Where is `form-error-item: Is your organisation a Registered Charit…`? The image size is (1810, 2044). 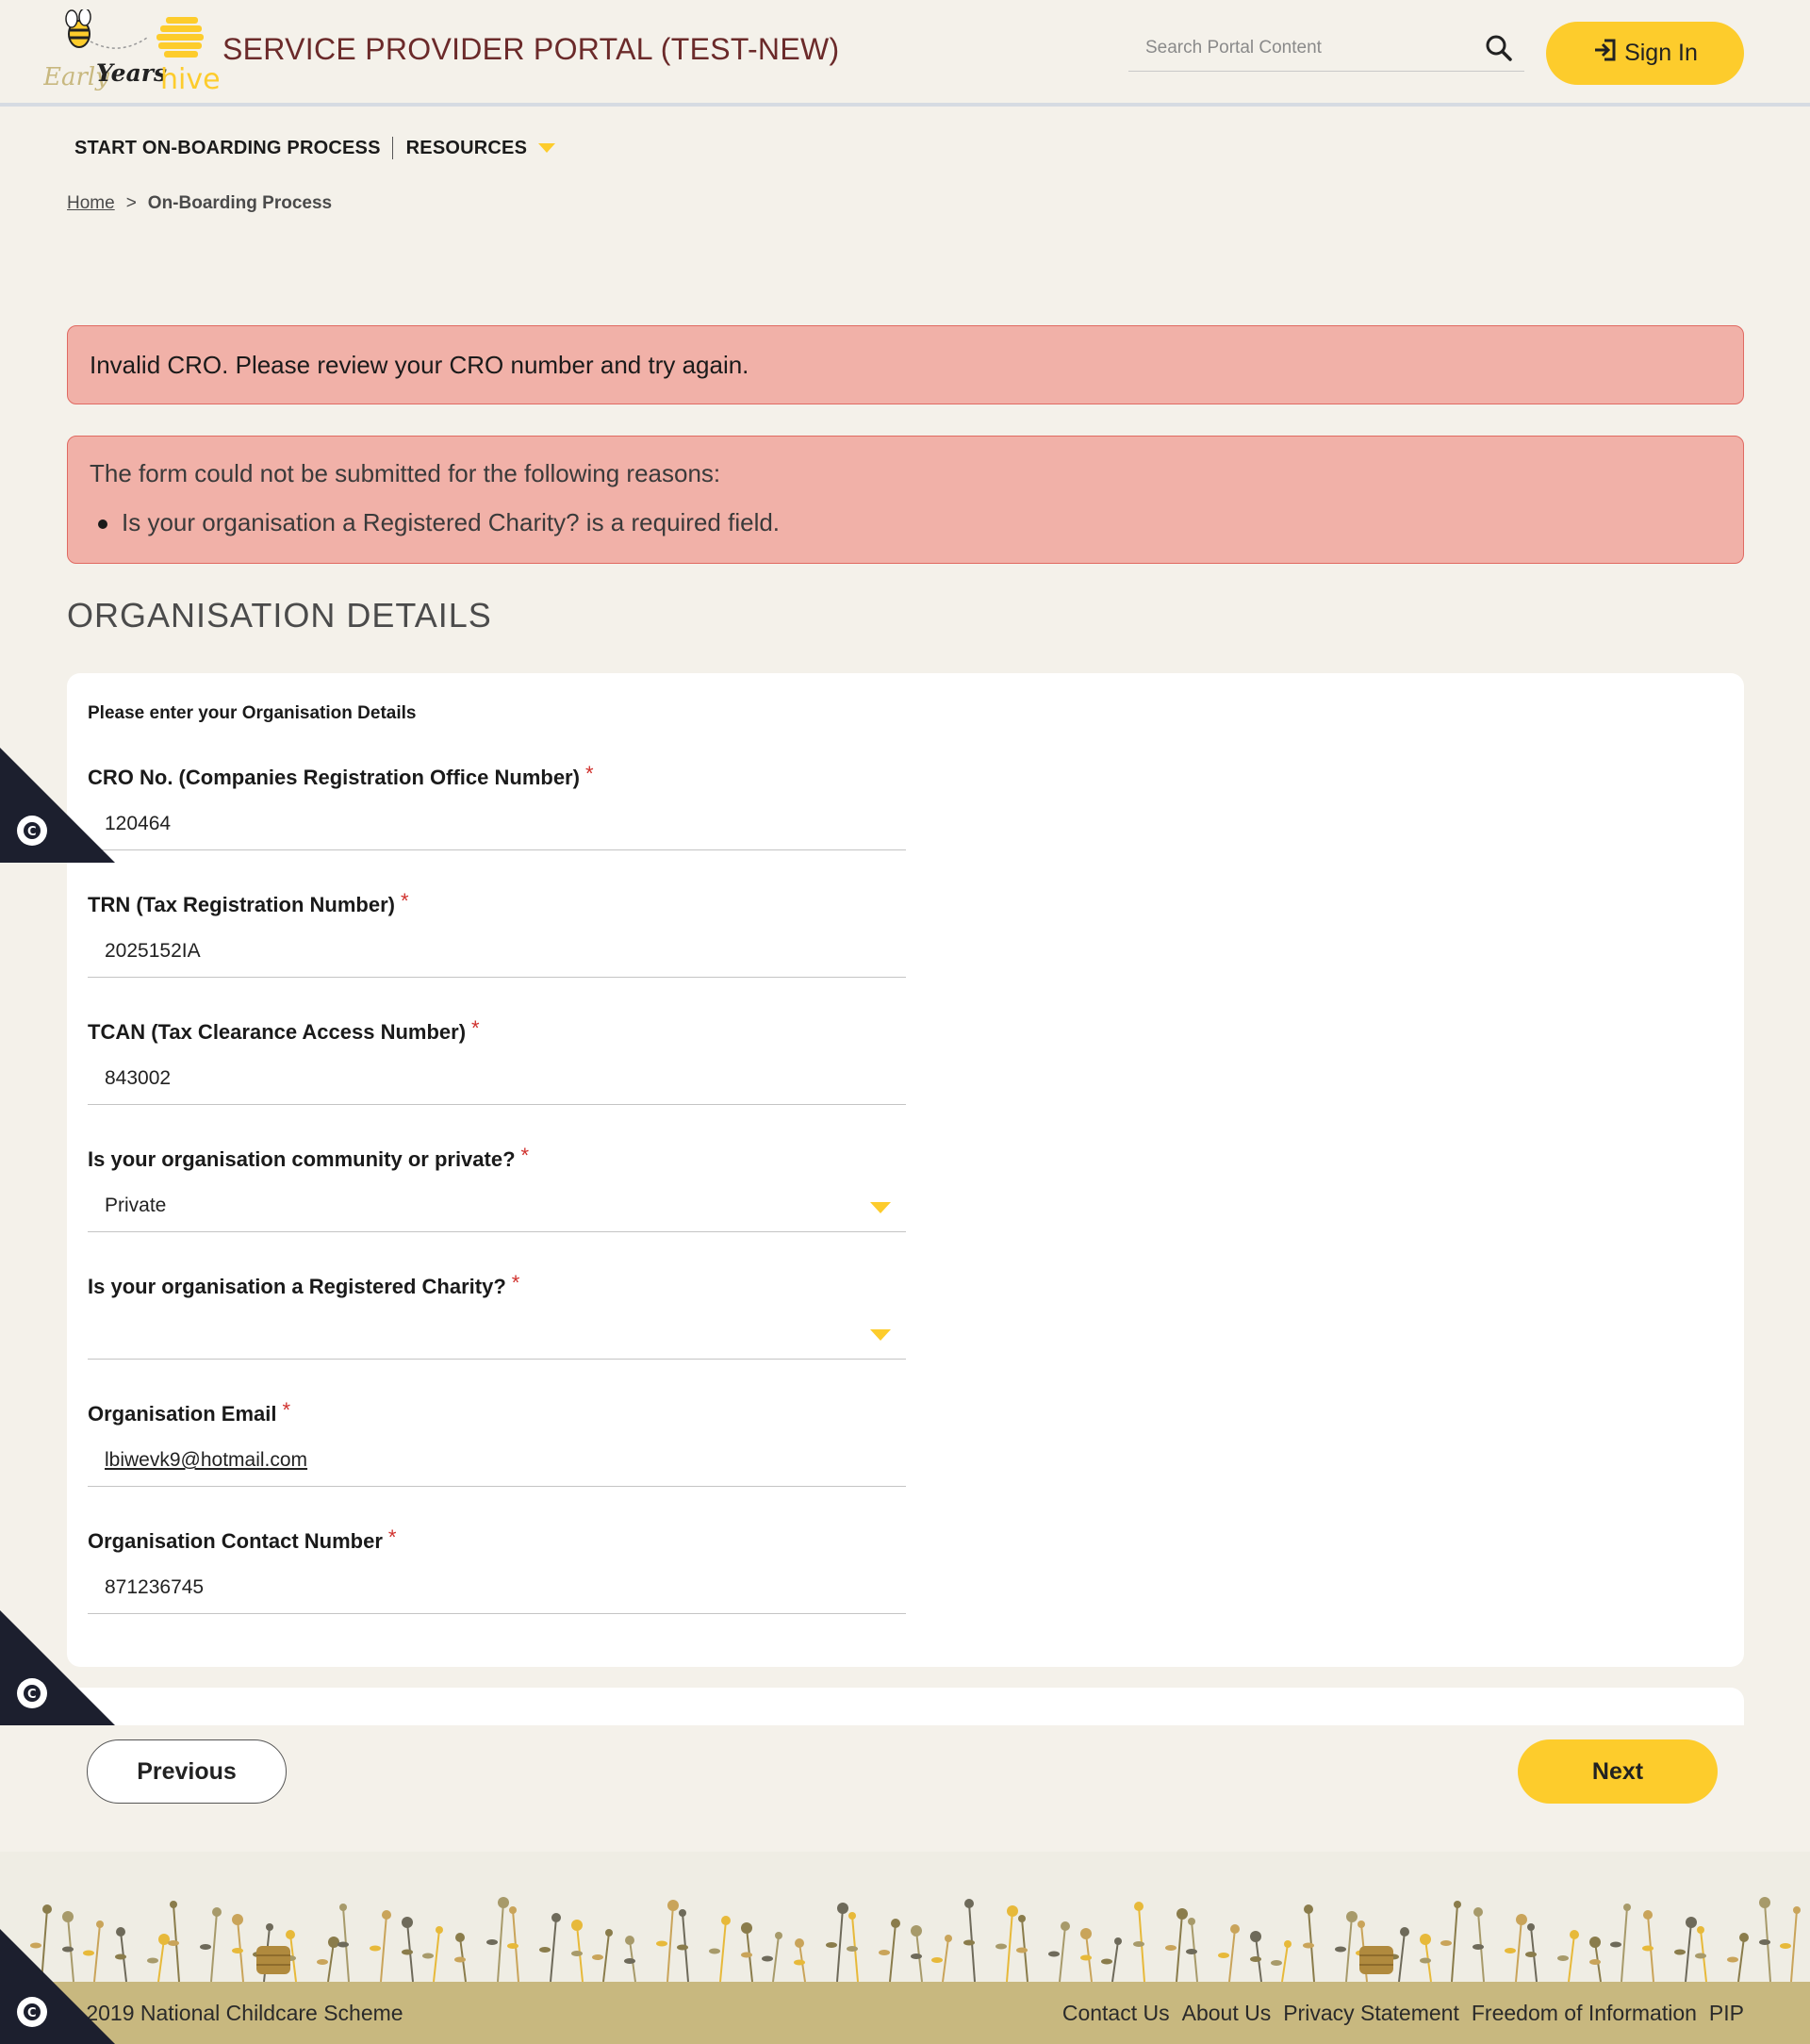 form-error-item: Is your organisation a Registered Charit… is located at coordinates (438, 523).